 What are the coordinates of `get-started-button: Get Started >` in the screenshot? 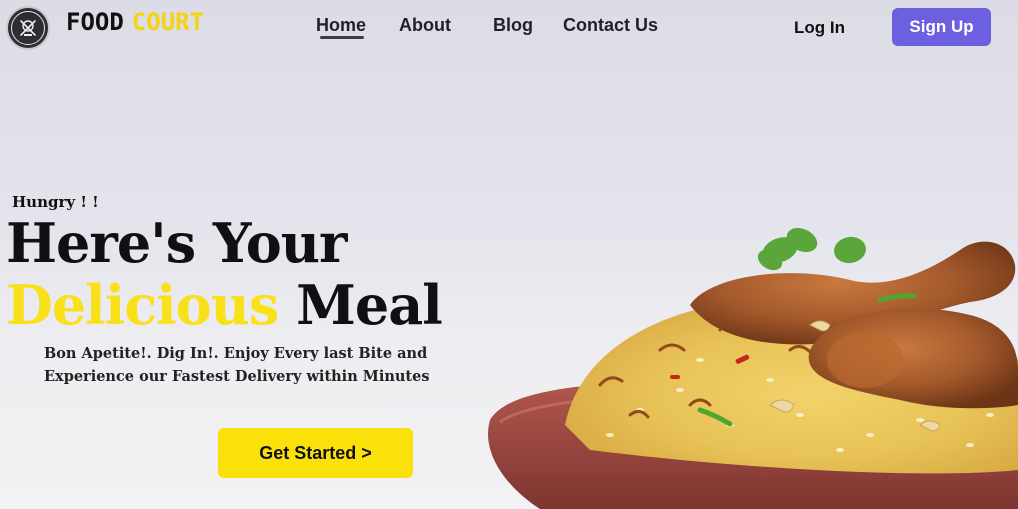 It's located at (315, 453).